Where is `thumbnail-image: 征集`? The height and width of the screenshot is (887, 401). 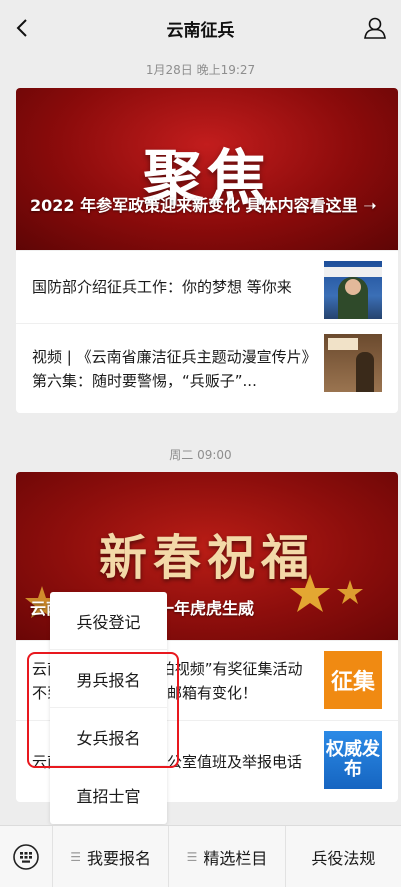 thumbnail-image: 征集 is located at coordinates (353, 680).